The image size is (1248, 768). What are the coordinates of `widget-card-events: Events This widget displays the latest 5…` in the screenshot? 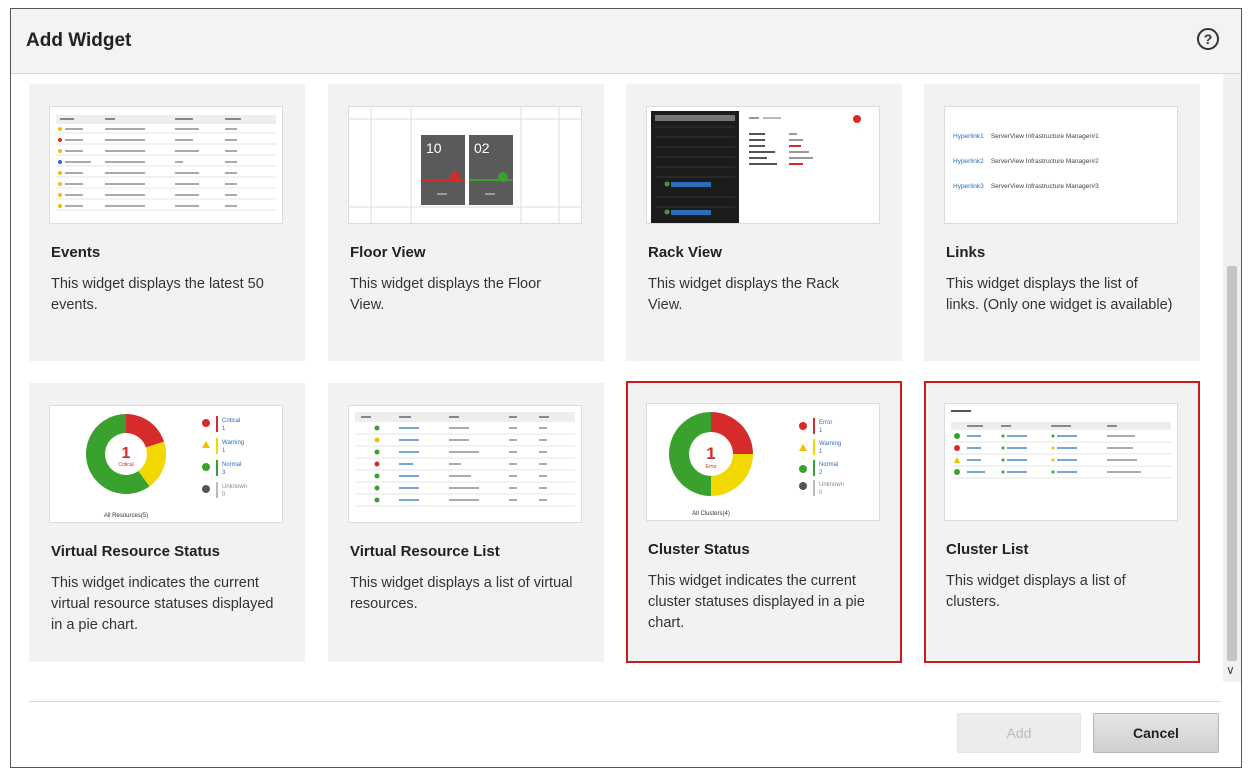 It's located at (167, 222).